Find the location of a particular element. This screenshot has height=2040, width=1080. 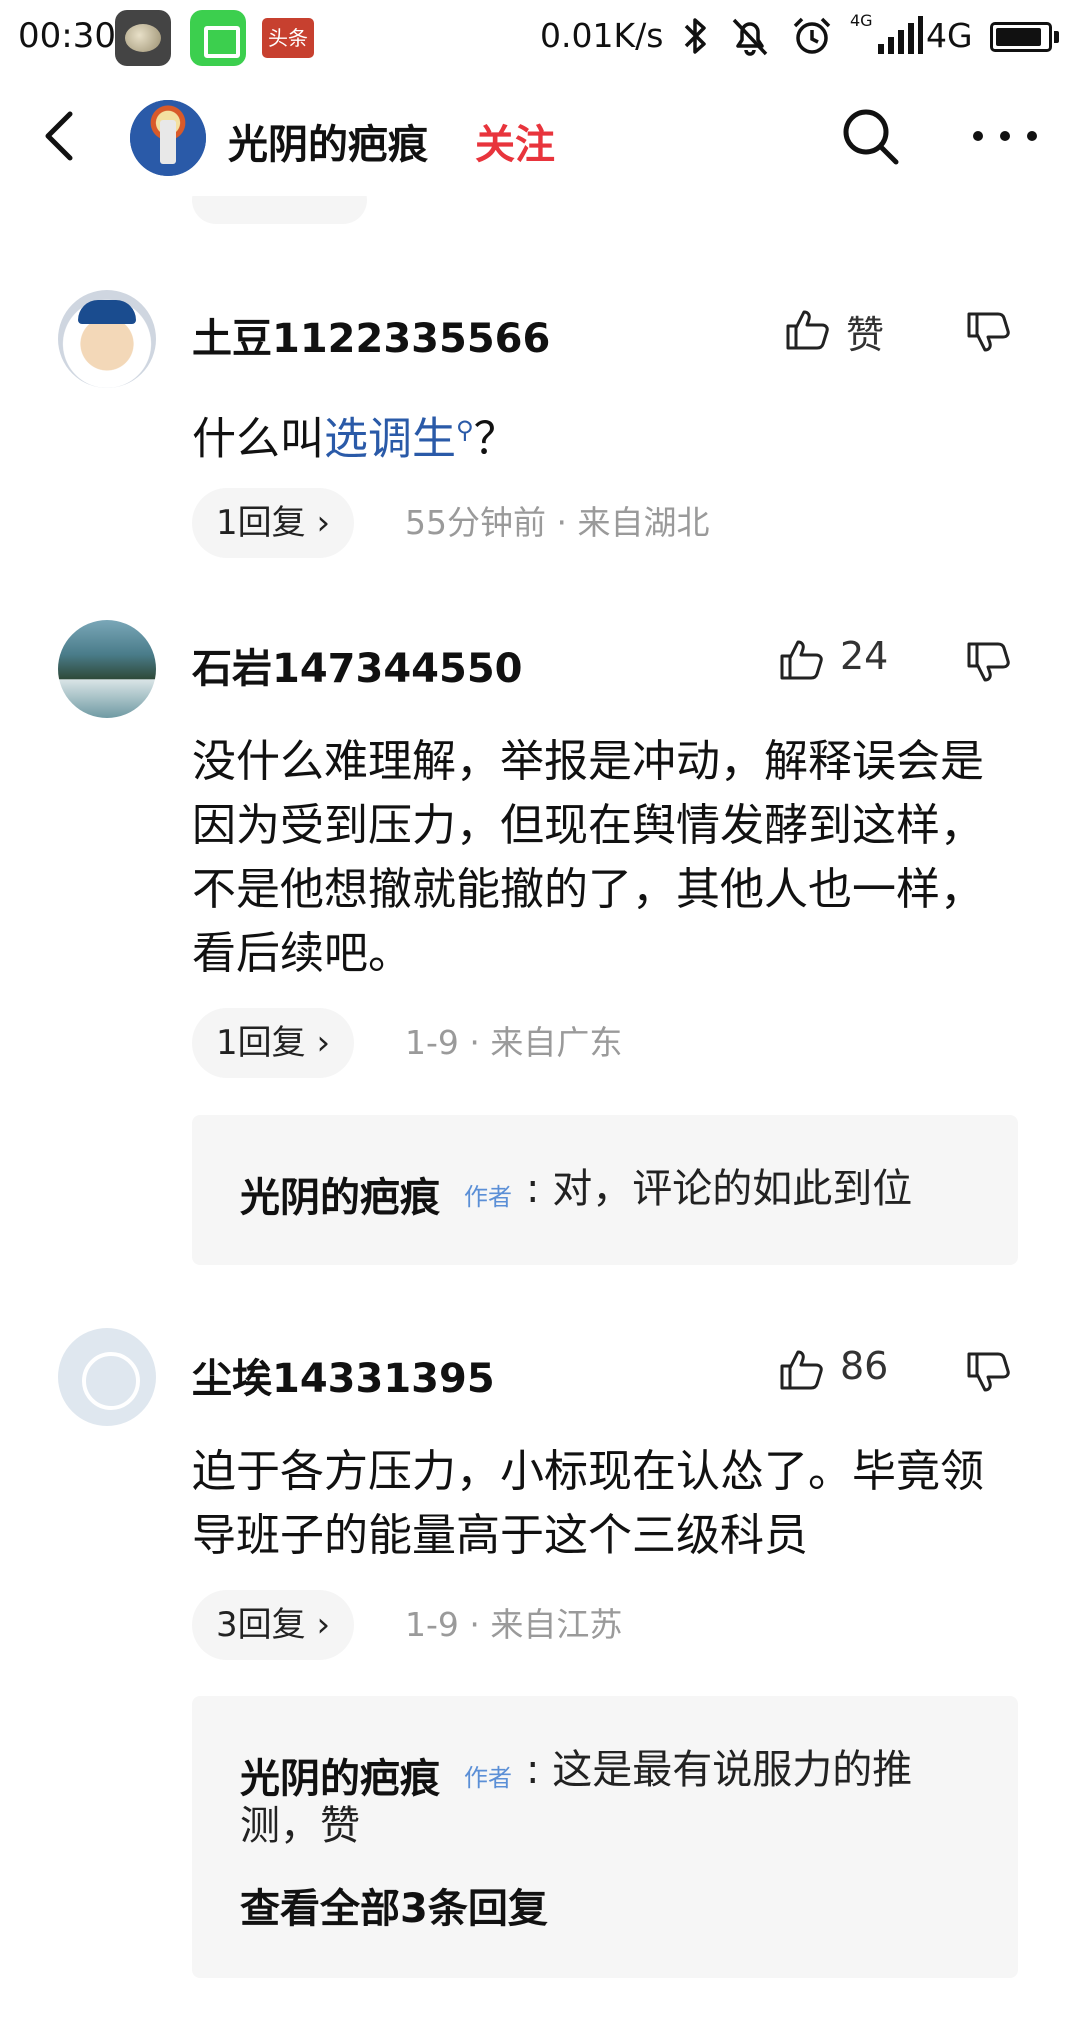

comment-text-part: 什么叫 is located at coordinates (258, 439).